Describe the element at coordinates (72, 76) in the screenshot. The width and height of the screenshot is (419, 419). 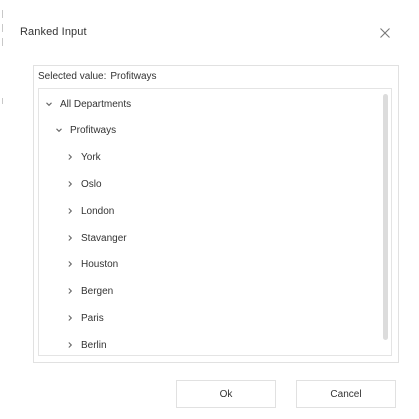
I see `selected-value-label: Selected value:` at that location.